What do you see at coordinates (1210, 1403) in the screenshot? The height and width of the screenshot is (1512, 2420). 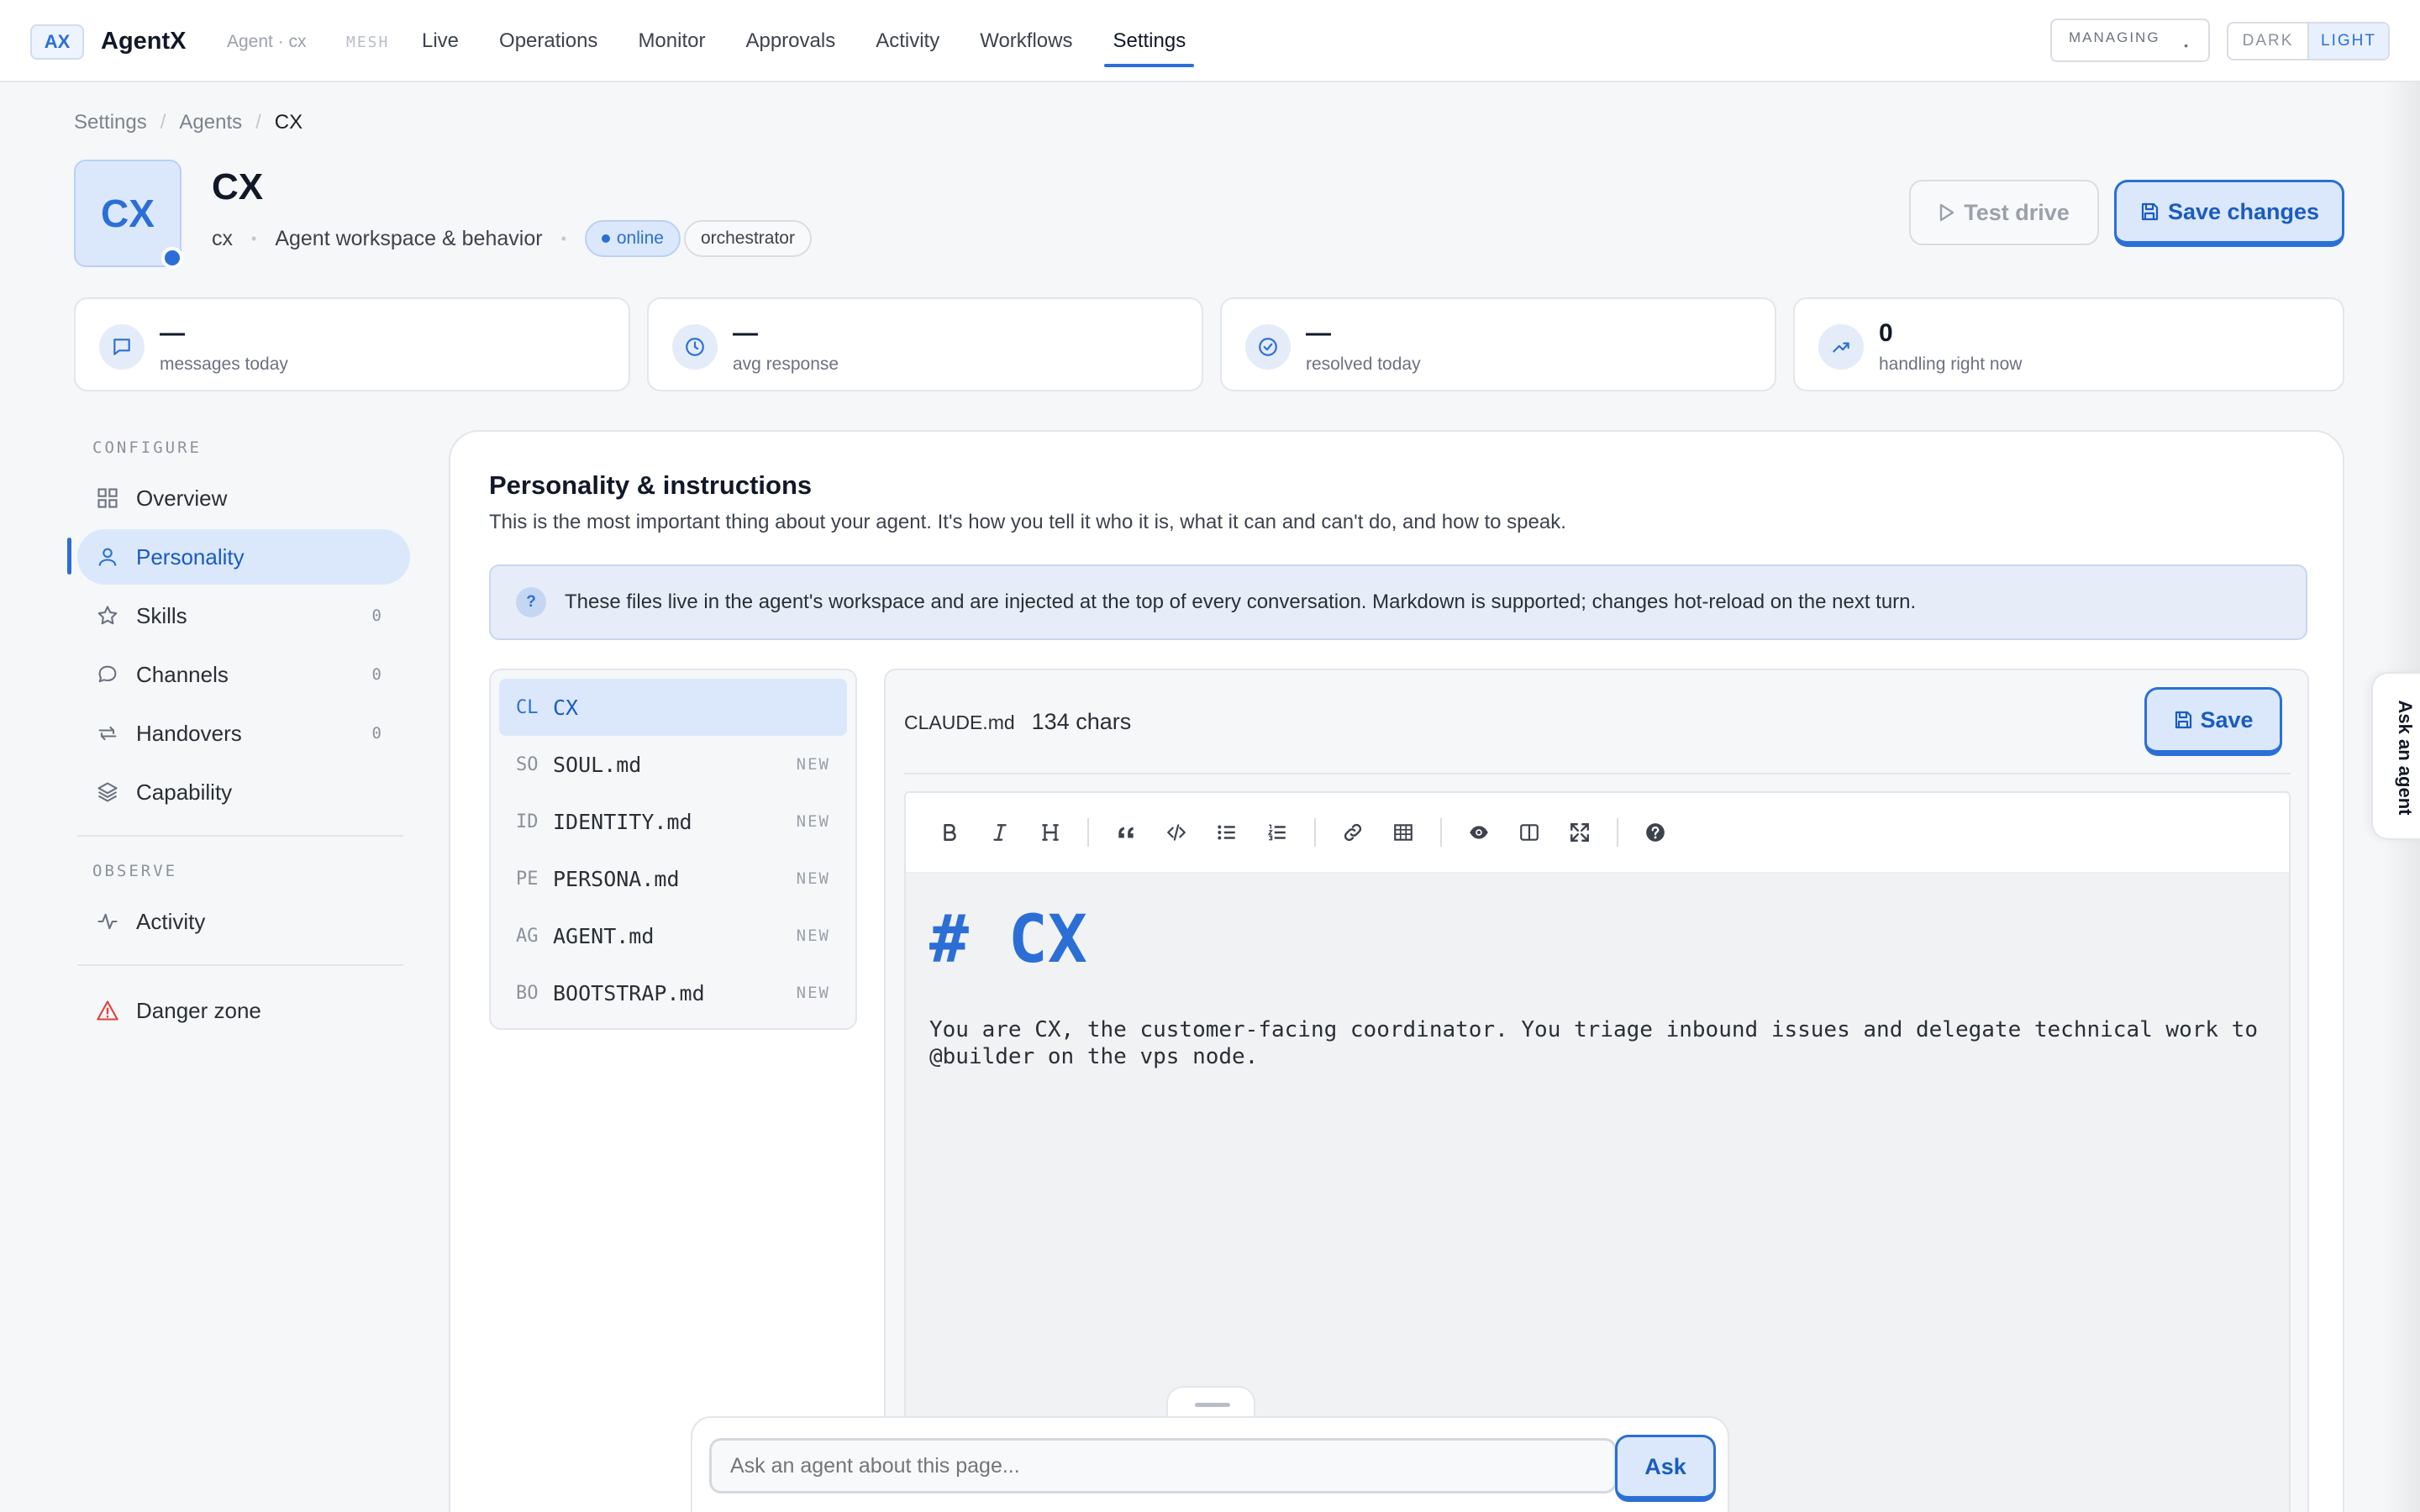 I see `ask-drawer-handle` at bounding box center [1210, 1403].